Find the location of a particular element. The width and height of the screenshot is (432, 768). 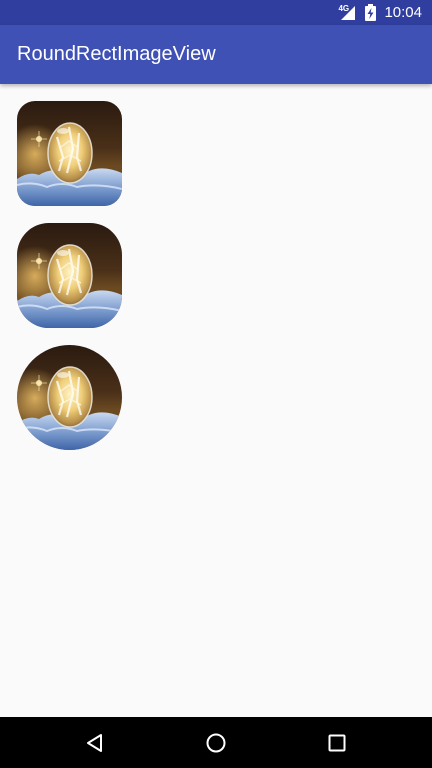

back-button is located at coordinates (95, 742).